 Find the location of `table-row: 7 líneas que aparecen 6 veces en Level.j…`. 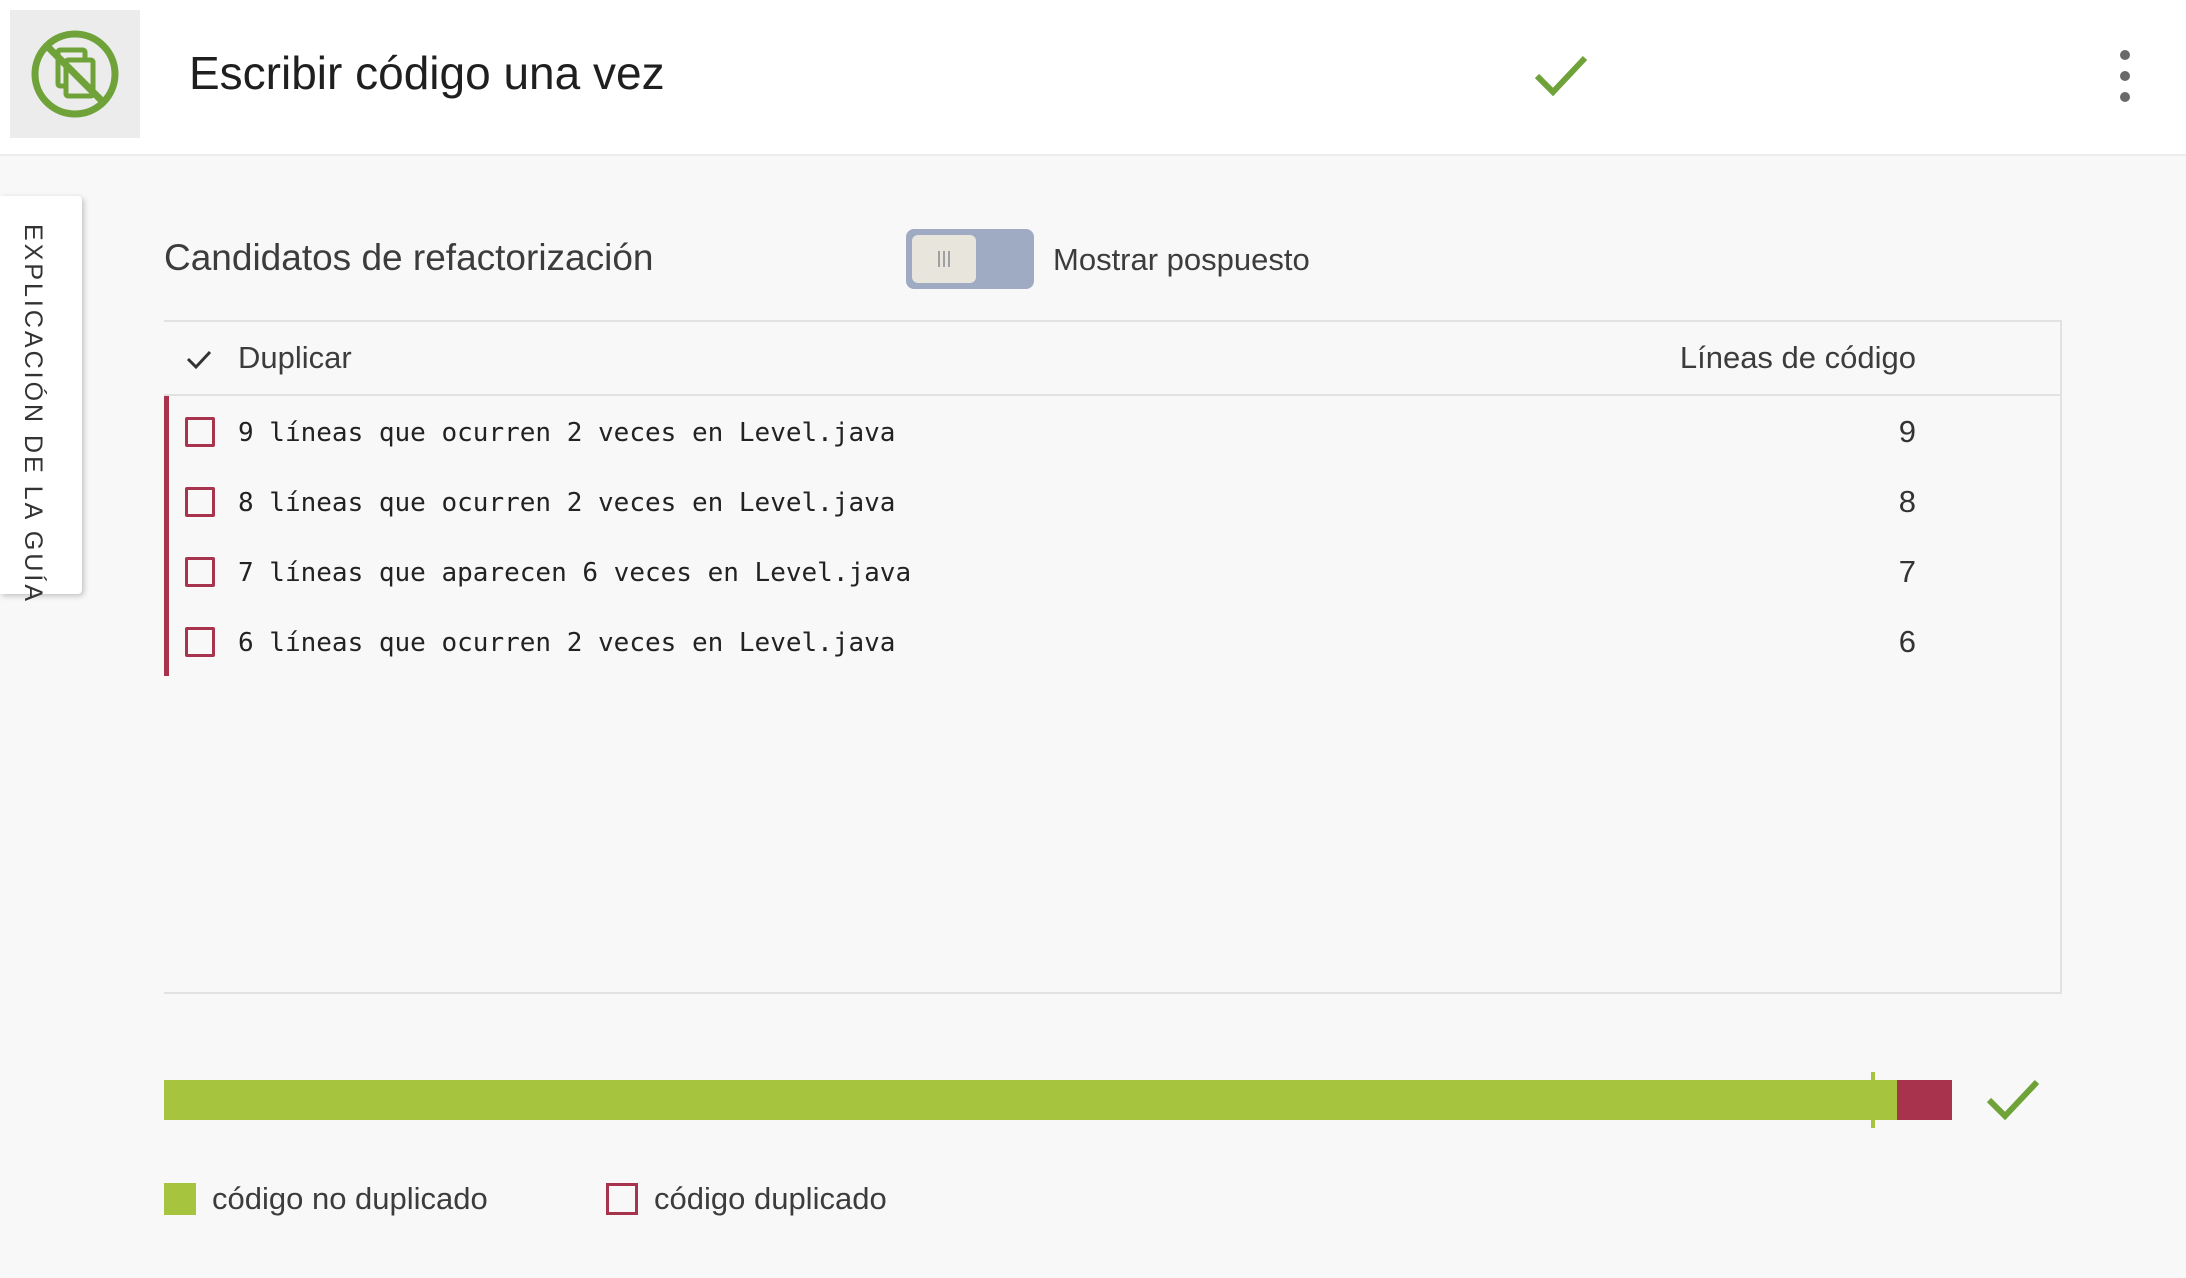

table-row: 7 líneas que aparecen 6 veces en Level.j… is located at coordinates (1114, 571).